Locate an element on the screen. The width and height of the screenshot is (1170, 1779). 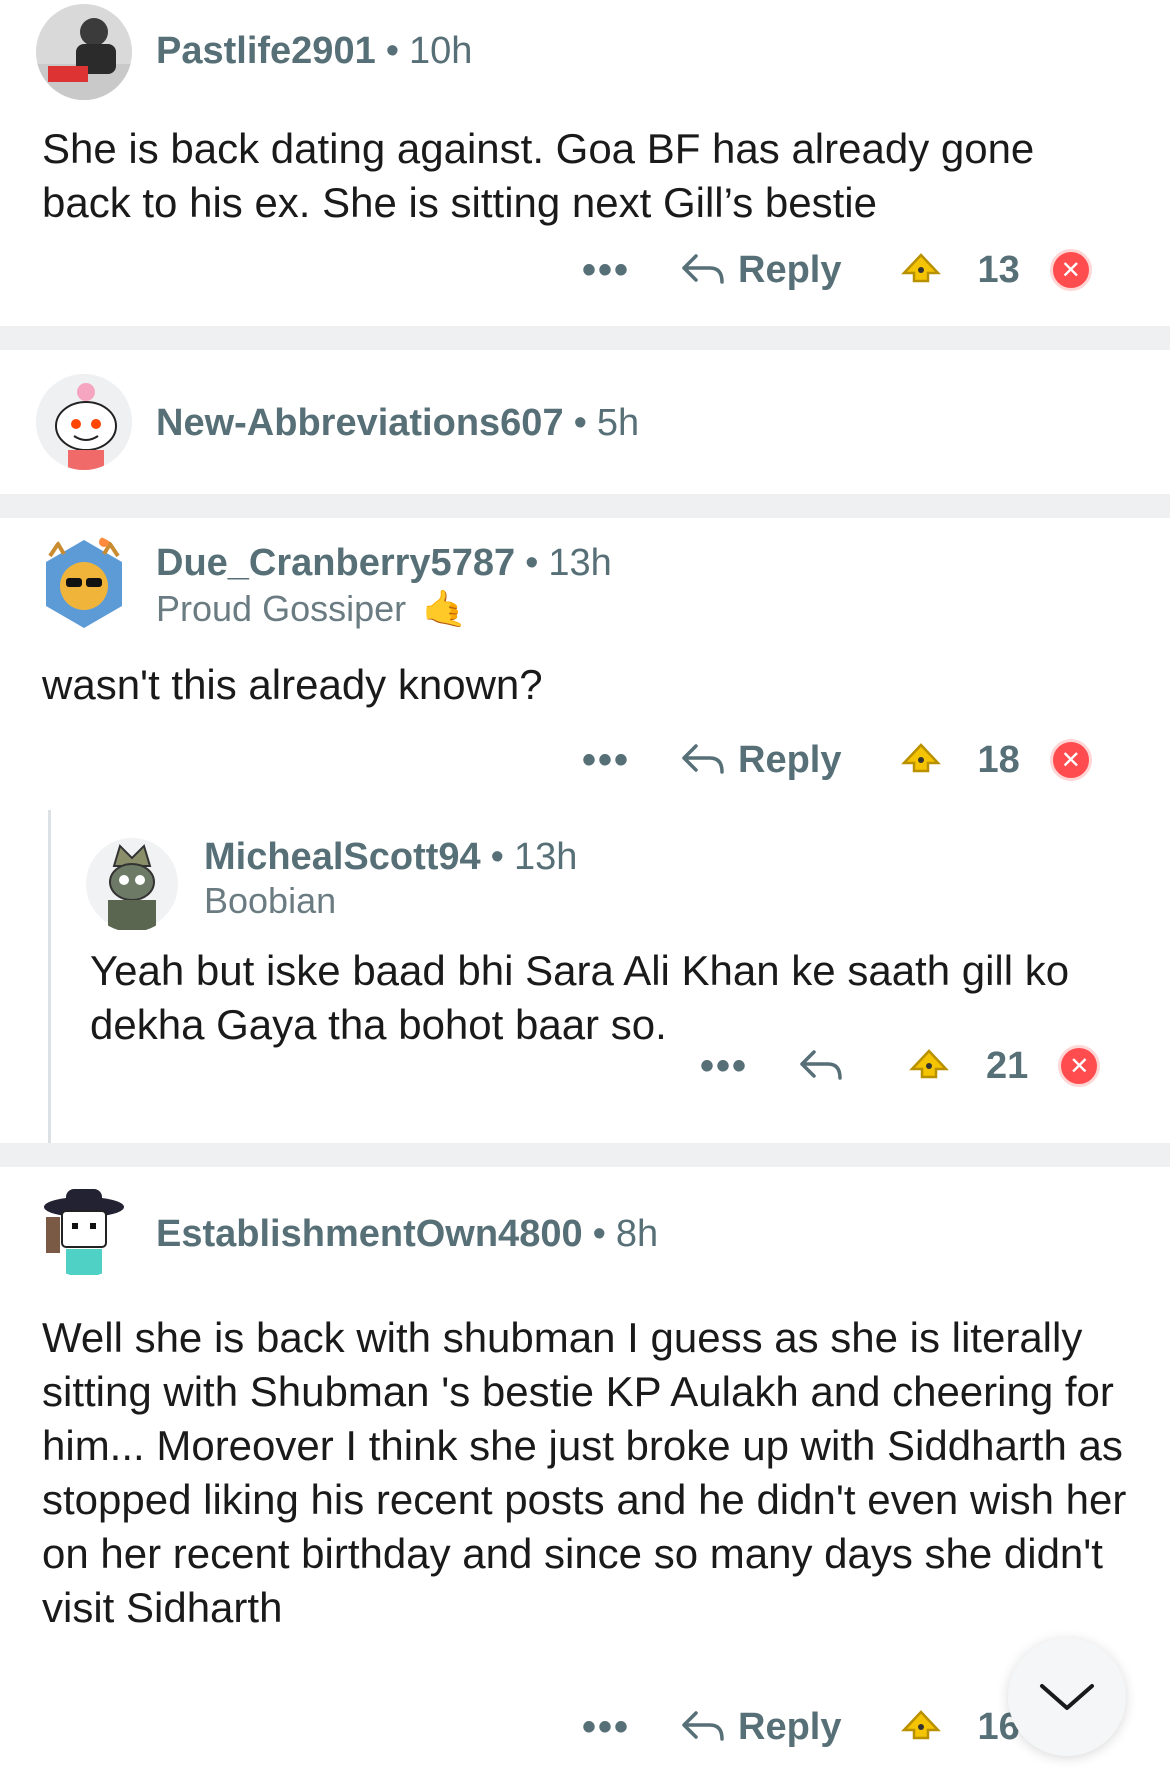
user-flair: Boobian is located at coordinates (270, 900).